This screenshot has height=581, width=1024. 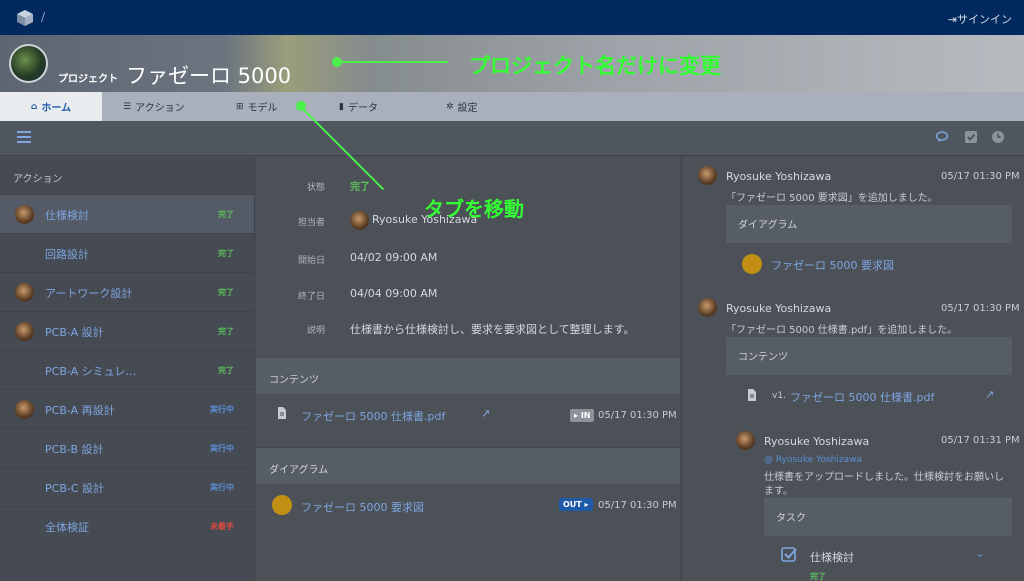 What do you see at coordinates (474, 209) in the screenshot?
I see `annotation-move-tabs: タブを移動` at bounding box center [474, 209].